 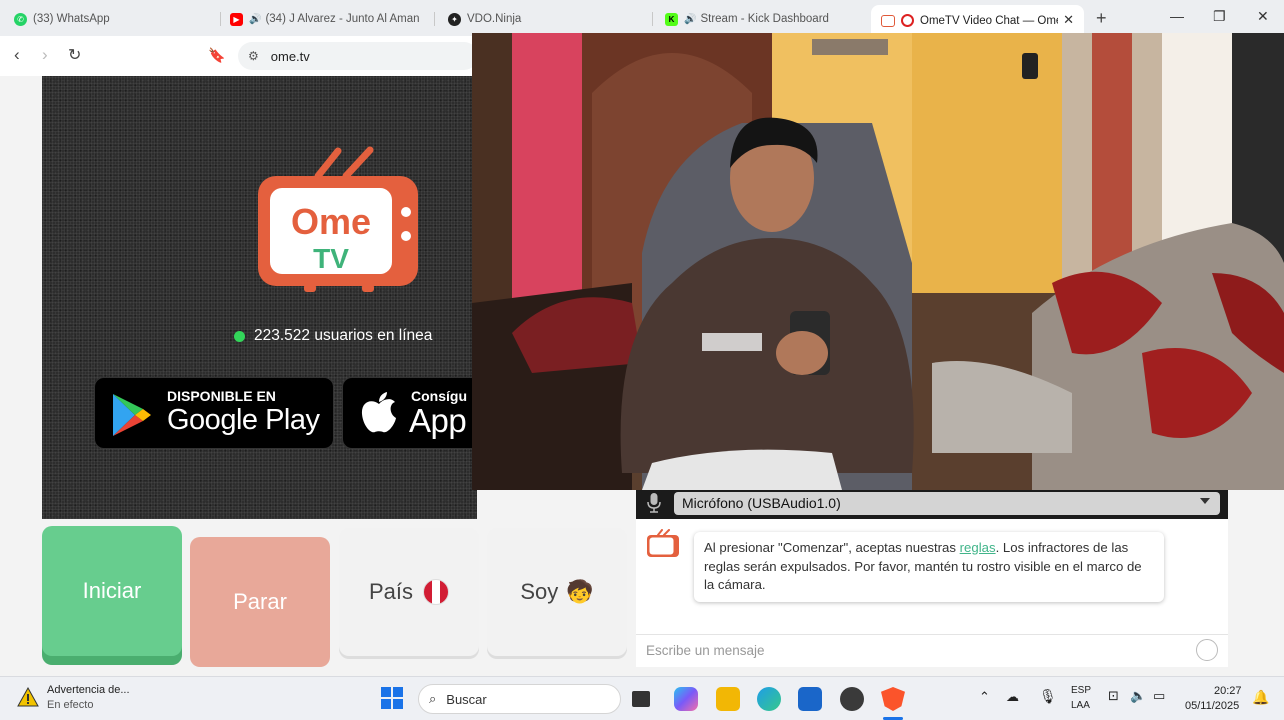 I want to click on tab-youtube: ▶ 🔊 (34) J Alvarez - Junto Al Amanecer, so click(x=325, y=19).